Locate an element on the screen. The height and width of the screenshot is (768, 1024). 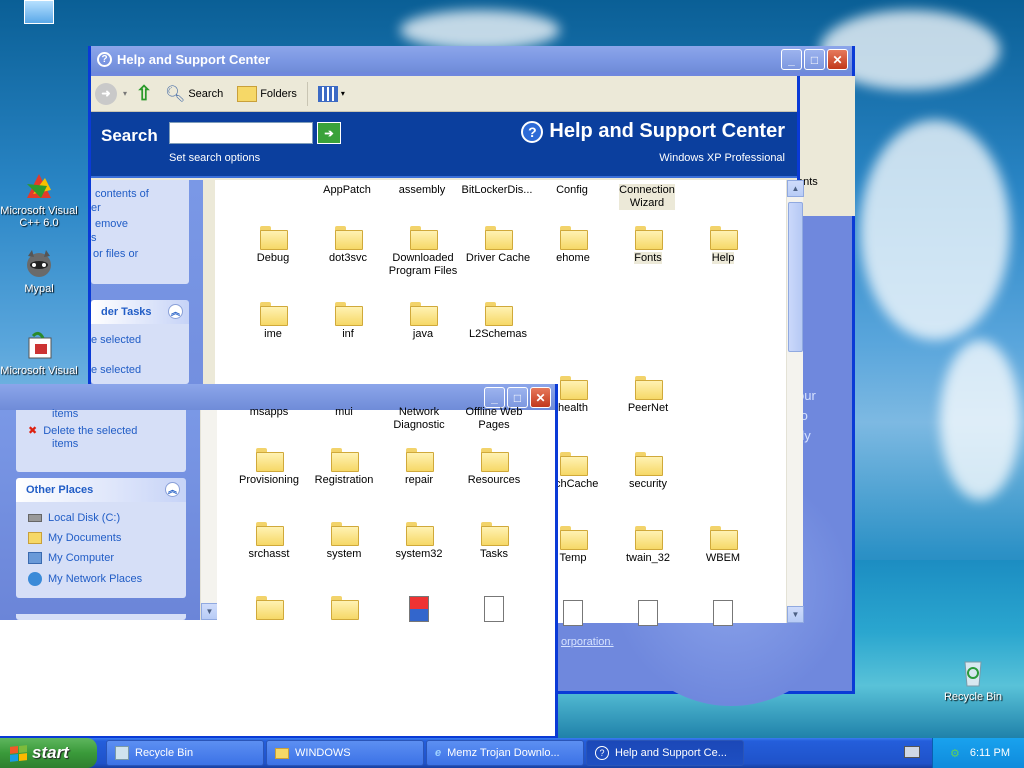
folder-item: Help is located at coordinates (723, 245).